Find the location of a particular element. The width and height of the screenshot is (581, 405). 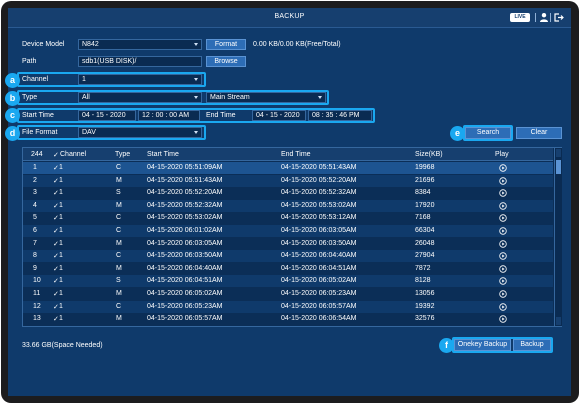

cell-size: 26048 is located at coordinates (425, 243).